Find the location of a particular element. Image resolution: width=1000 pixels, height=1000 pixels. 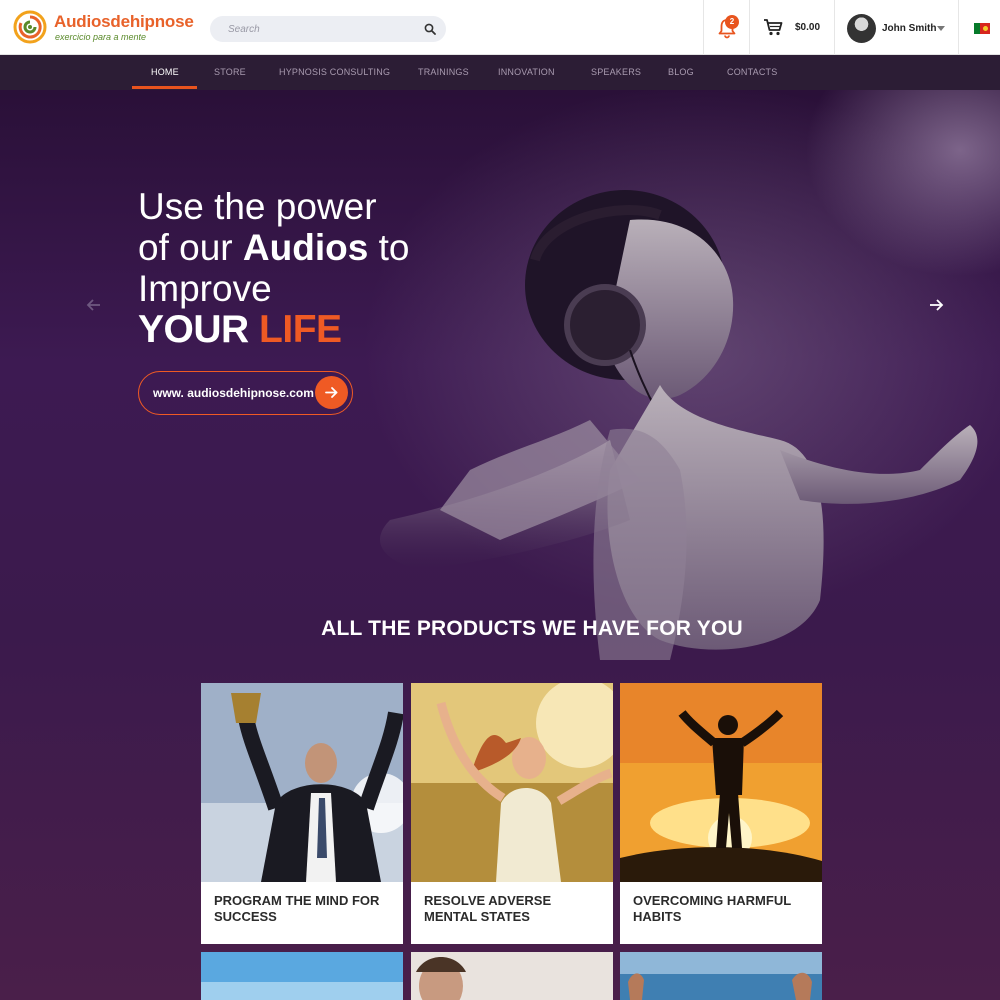

hero-headline: Use the power of our Audios to Improve is located at coordinates (273, 247).